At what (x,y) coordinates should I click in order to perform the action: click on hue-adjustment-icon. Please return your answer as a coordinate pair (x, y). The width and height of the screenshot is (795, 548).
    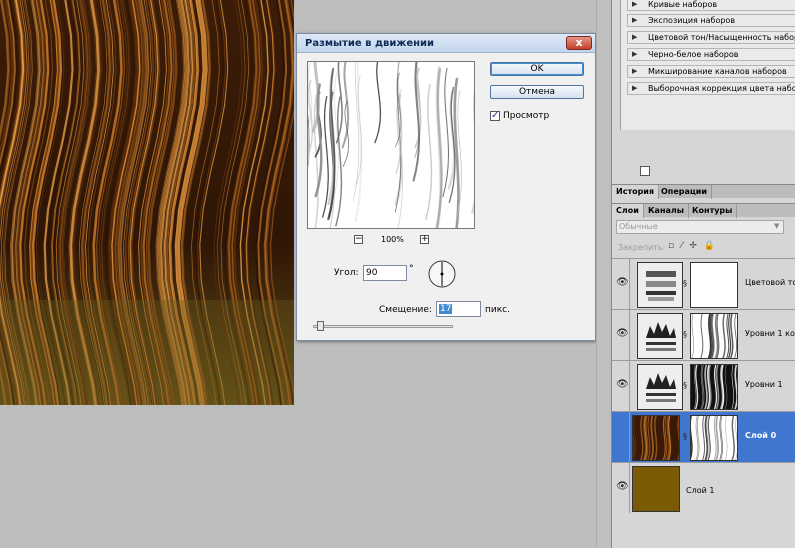
    Looking at the image, I should click on (660, 285).